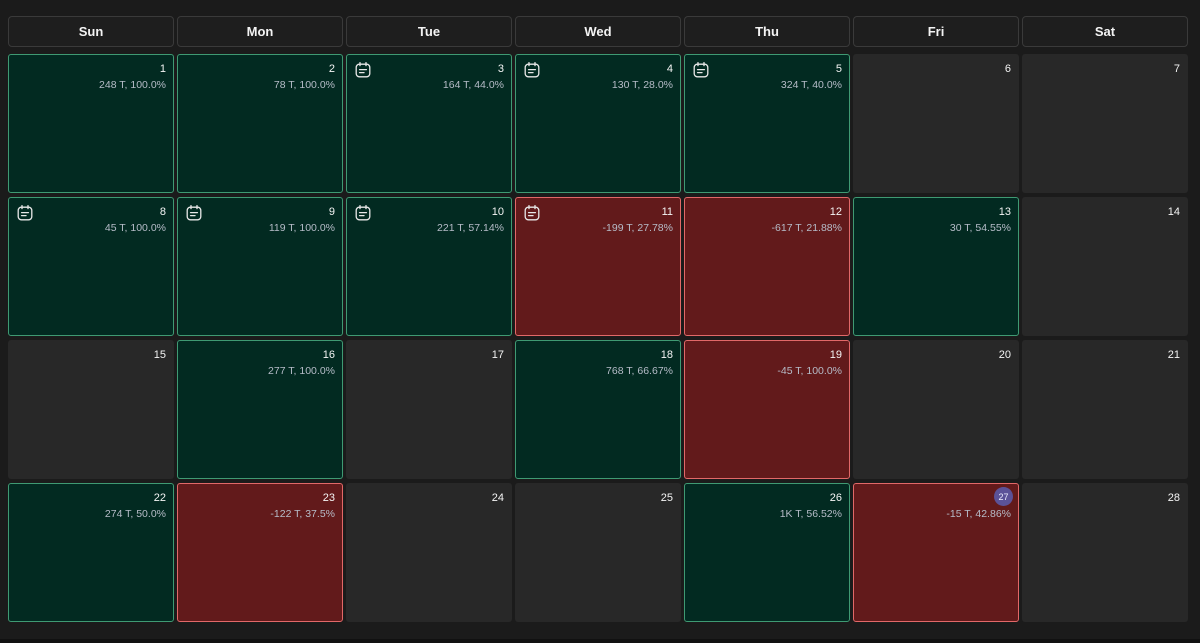 This screenshot has height=643, width=1200. Describe the element at coordinates (637, 228) in the screenshot. I see `day-trade-stats: -199 T, 27.78%` at that location.